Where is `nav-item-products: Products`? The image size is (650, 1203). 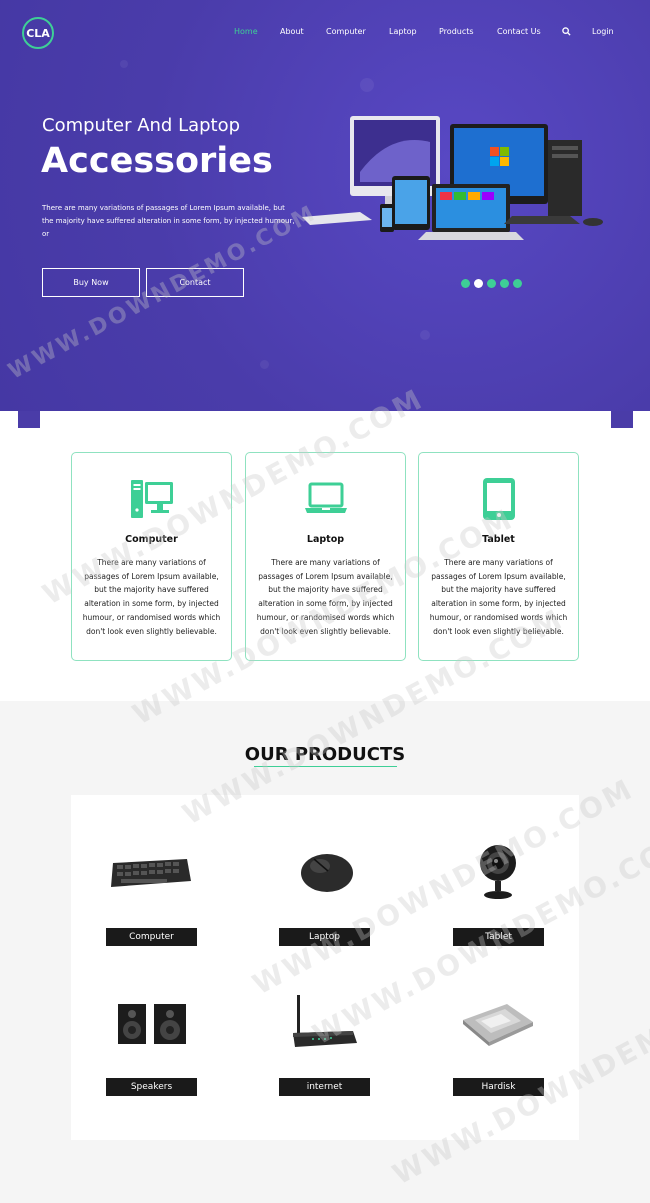
nav-item-products: Products is located at coordinates (456, 31).